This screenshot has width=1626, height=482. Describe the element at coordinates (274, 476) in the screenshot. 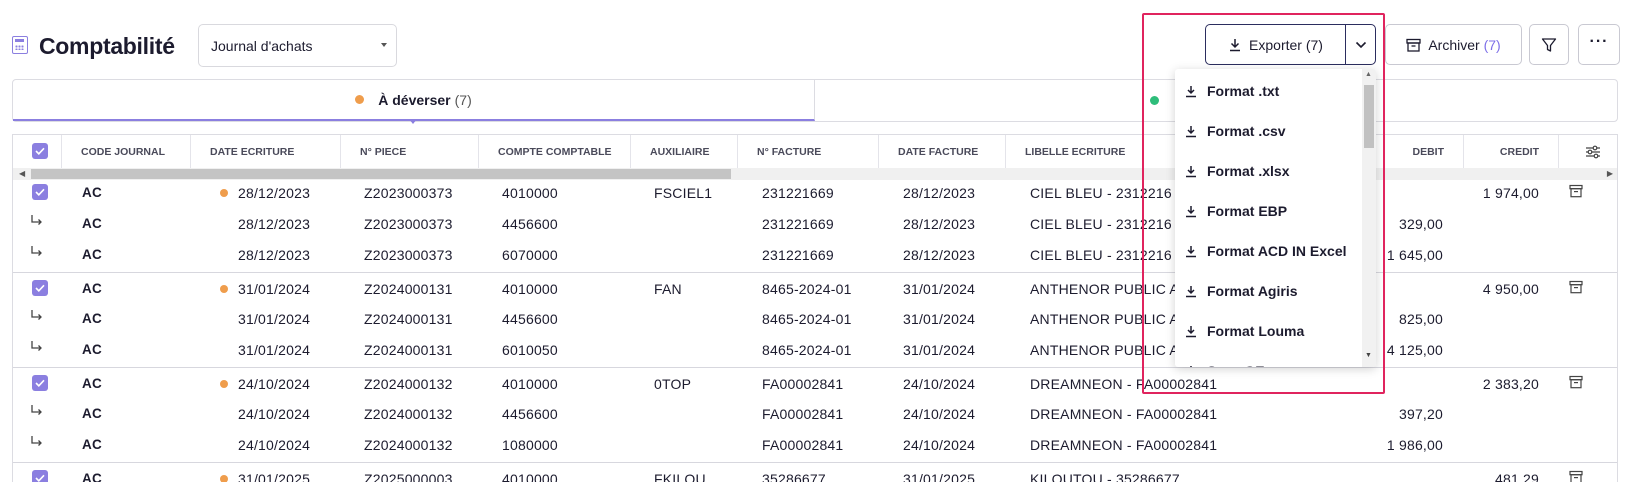

I see `cell-date-ecriture: 31/01/2025` at that location.